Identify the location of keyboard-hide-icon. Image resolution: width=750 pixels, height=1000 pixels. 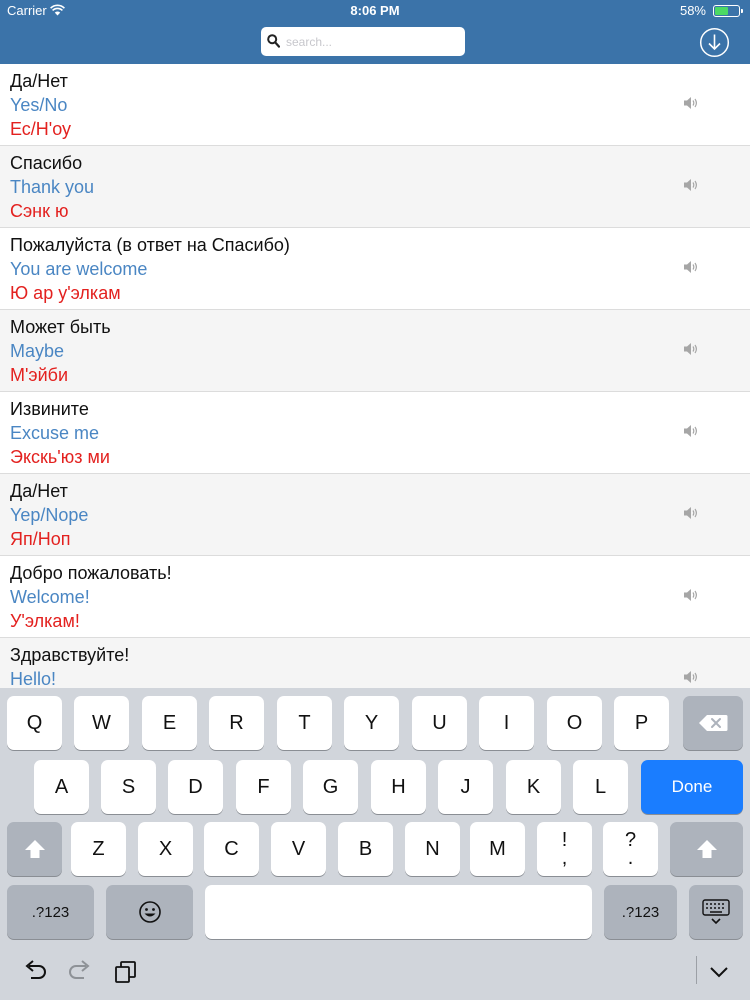
(716, 912).